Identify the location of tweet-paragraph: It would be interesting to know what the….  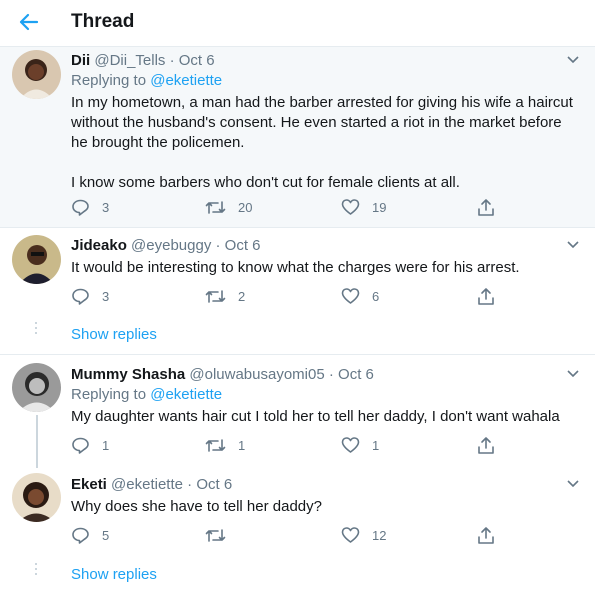
(295, 267).